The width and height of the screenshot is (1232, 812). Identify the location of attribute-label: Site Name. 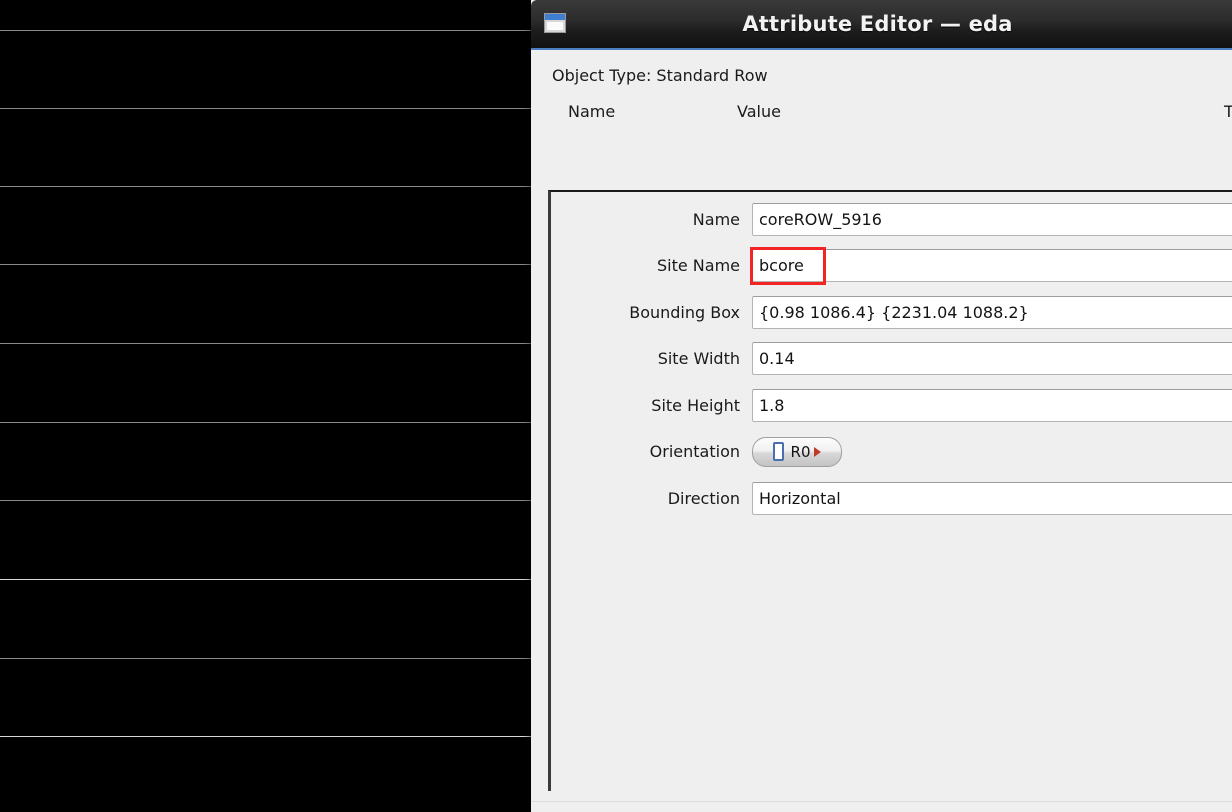
(698, 265).